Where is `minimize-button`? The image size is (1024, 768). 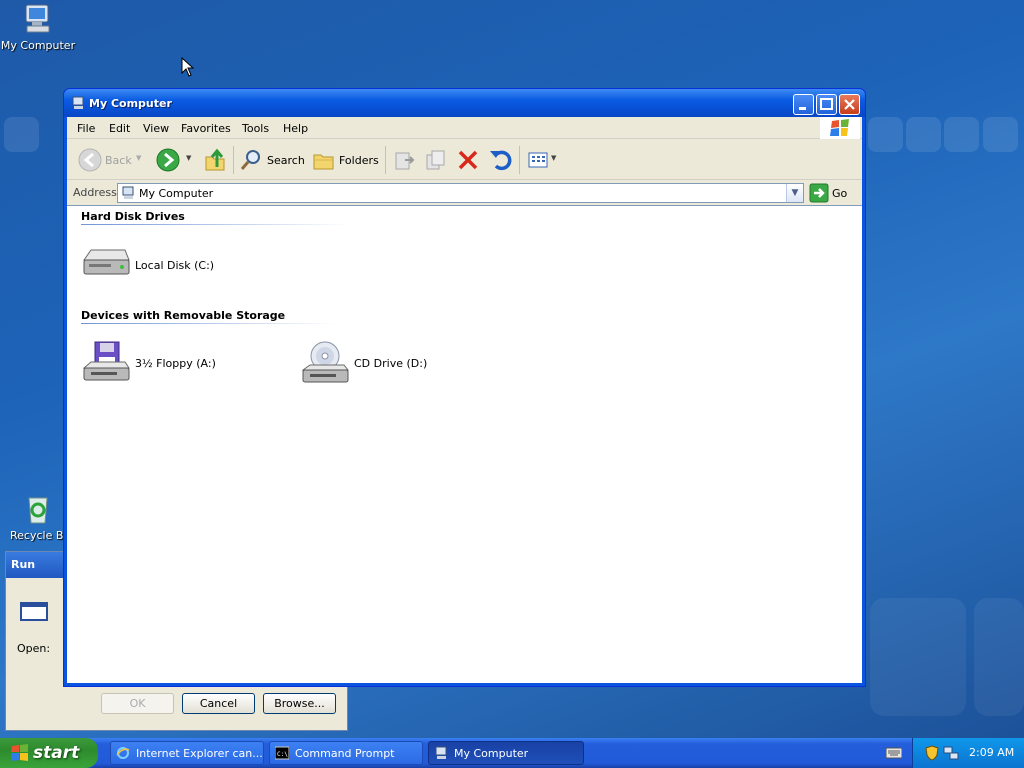
minimize-button is located at coordinates (803, 104).